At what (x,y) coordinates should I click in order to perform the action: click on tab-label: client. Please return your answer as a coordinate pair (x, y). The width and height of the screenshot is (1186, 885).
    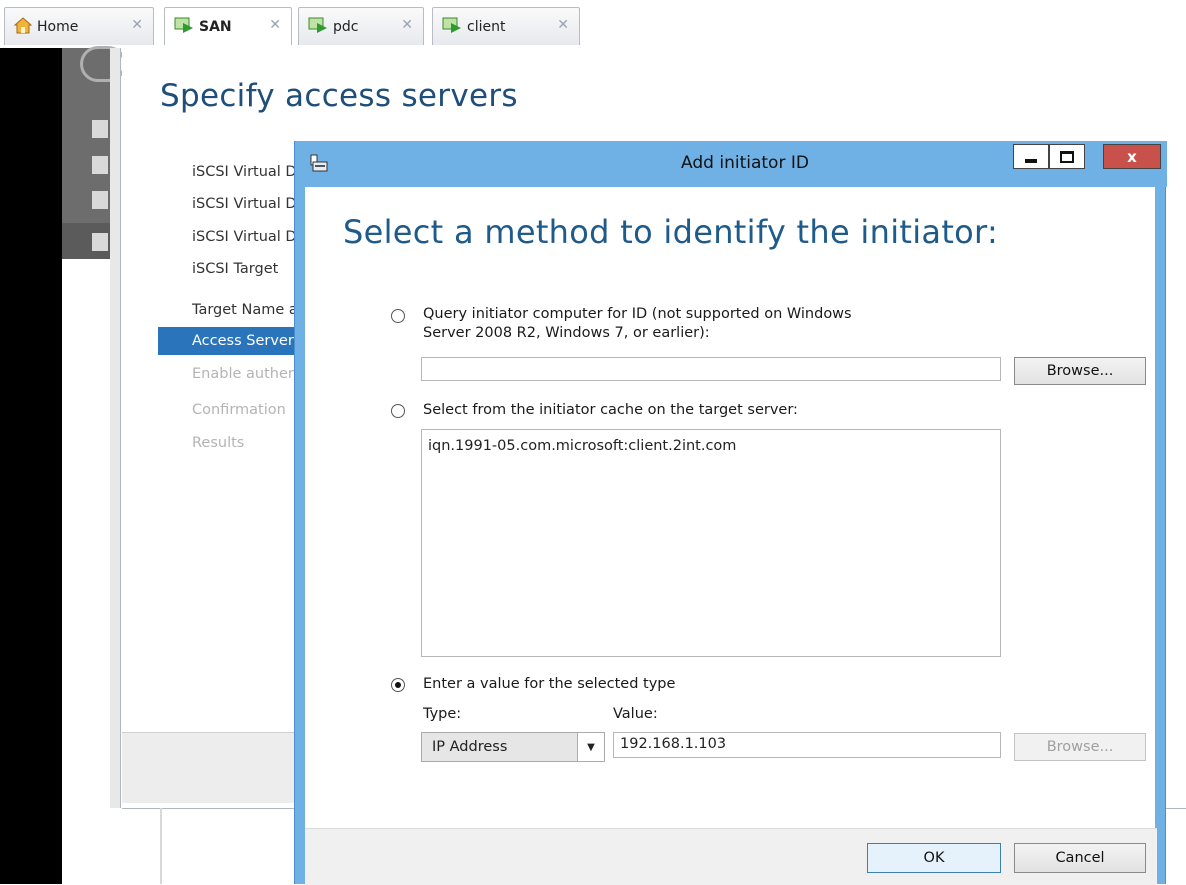
    Looking at the image, I should click on (486, 26).